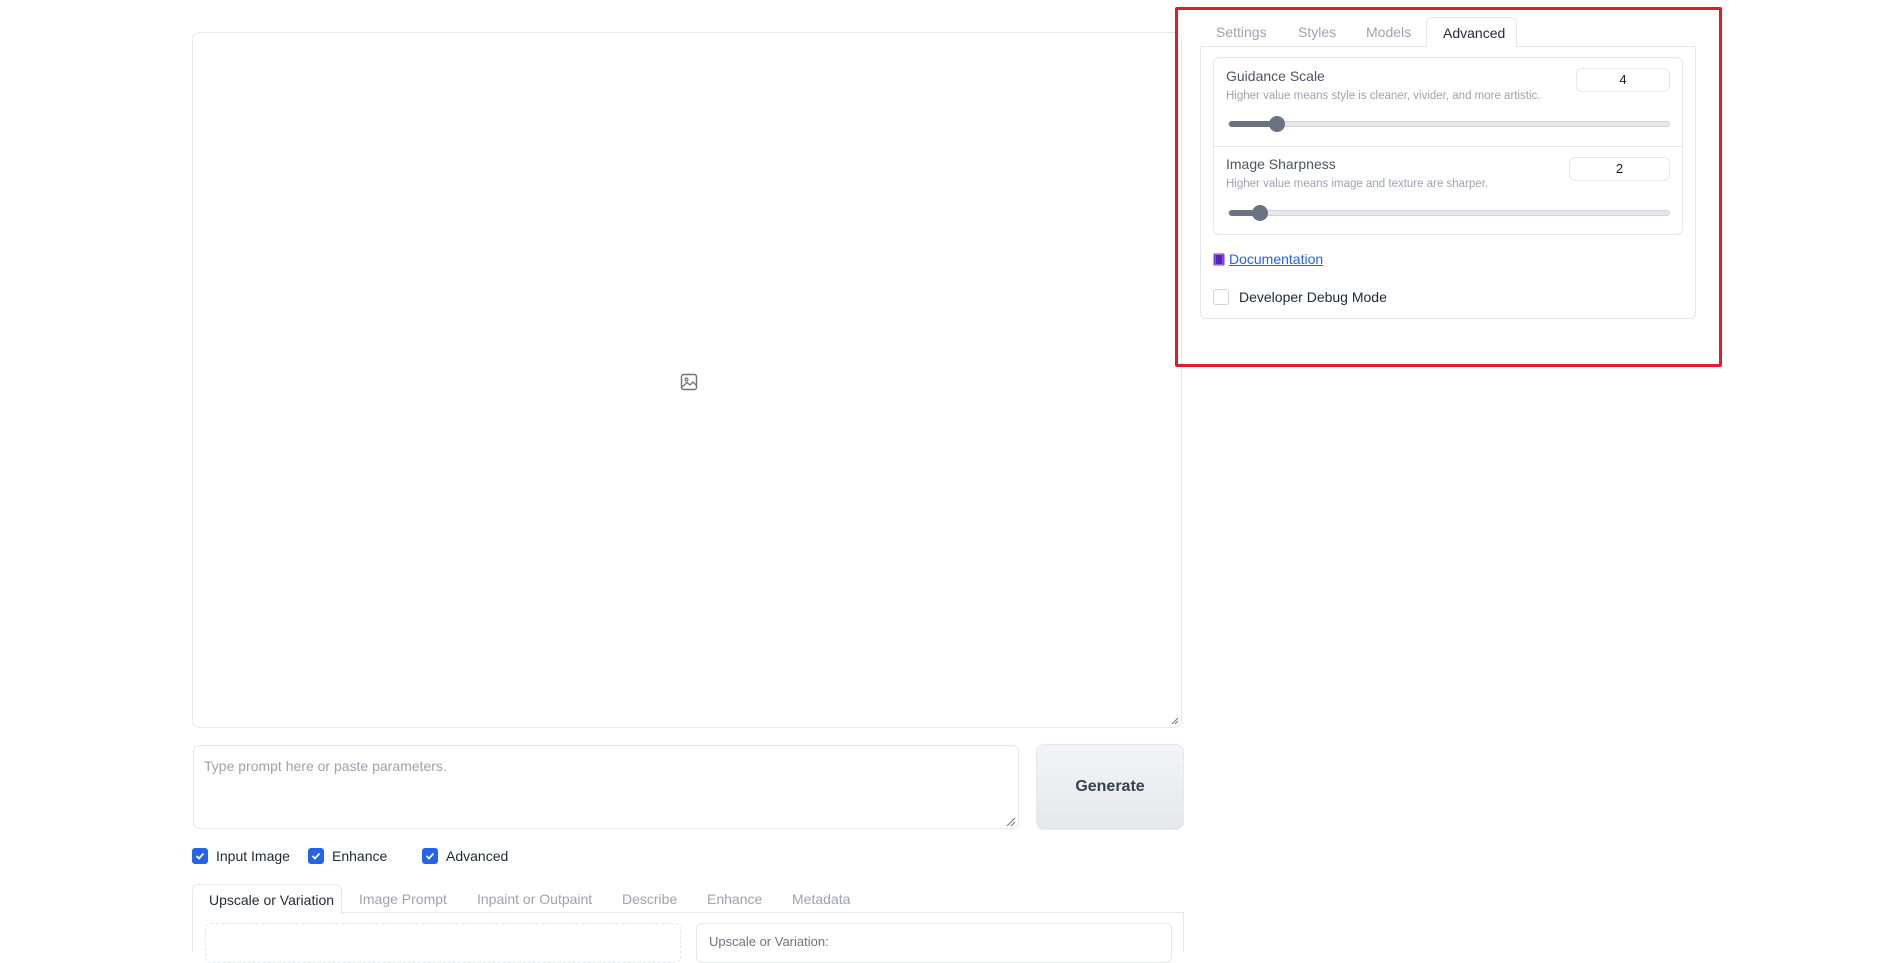 The width and height of the screenshot is (1894, 963). What do you see at coordinates (1011, 822) in the screenshot?
I see `prompt-resize-handle-icon` at bounding box center [1011, 822].